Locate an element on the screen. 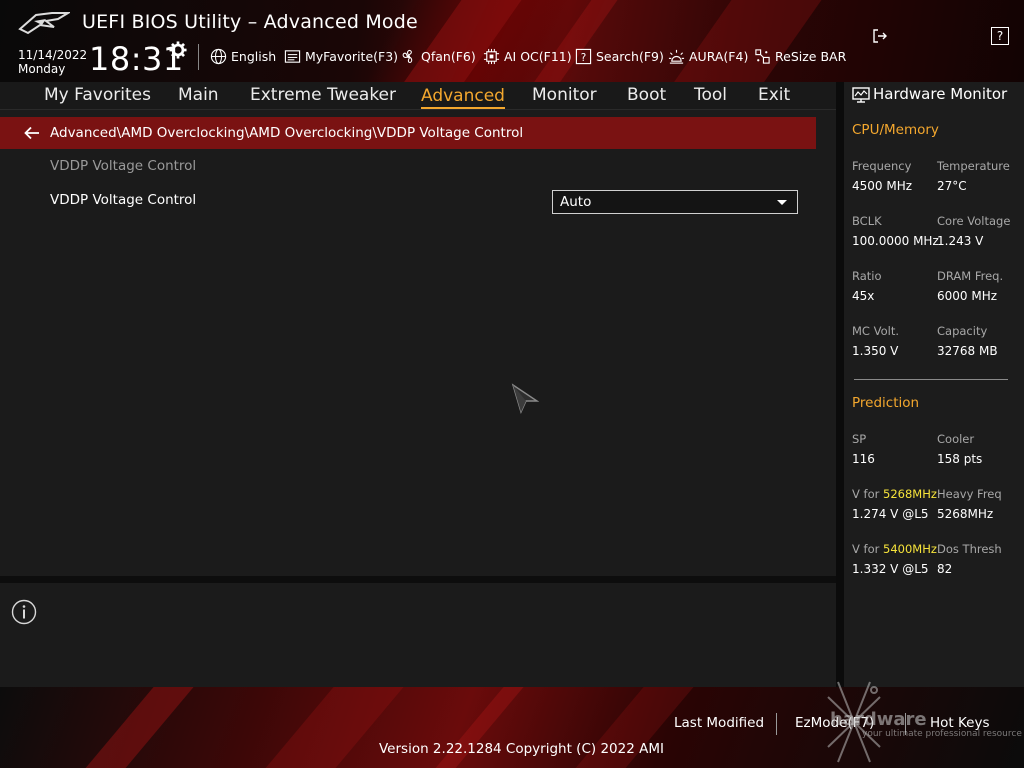 This screenshot has width=1024, height=768. help-description-area is located at coordinates (418, 635).